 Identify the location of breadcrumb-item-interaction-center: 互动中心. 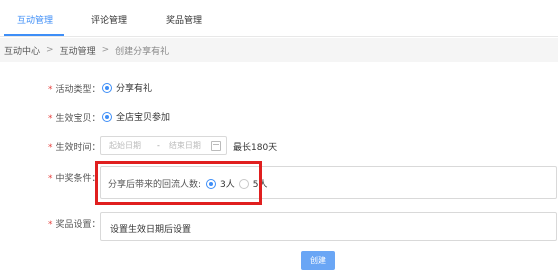
(22, 50).